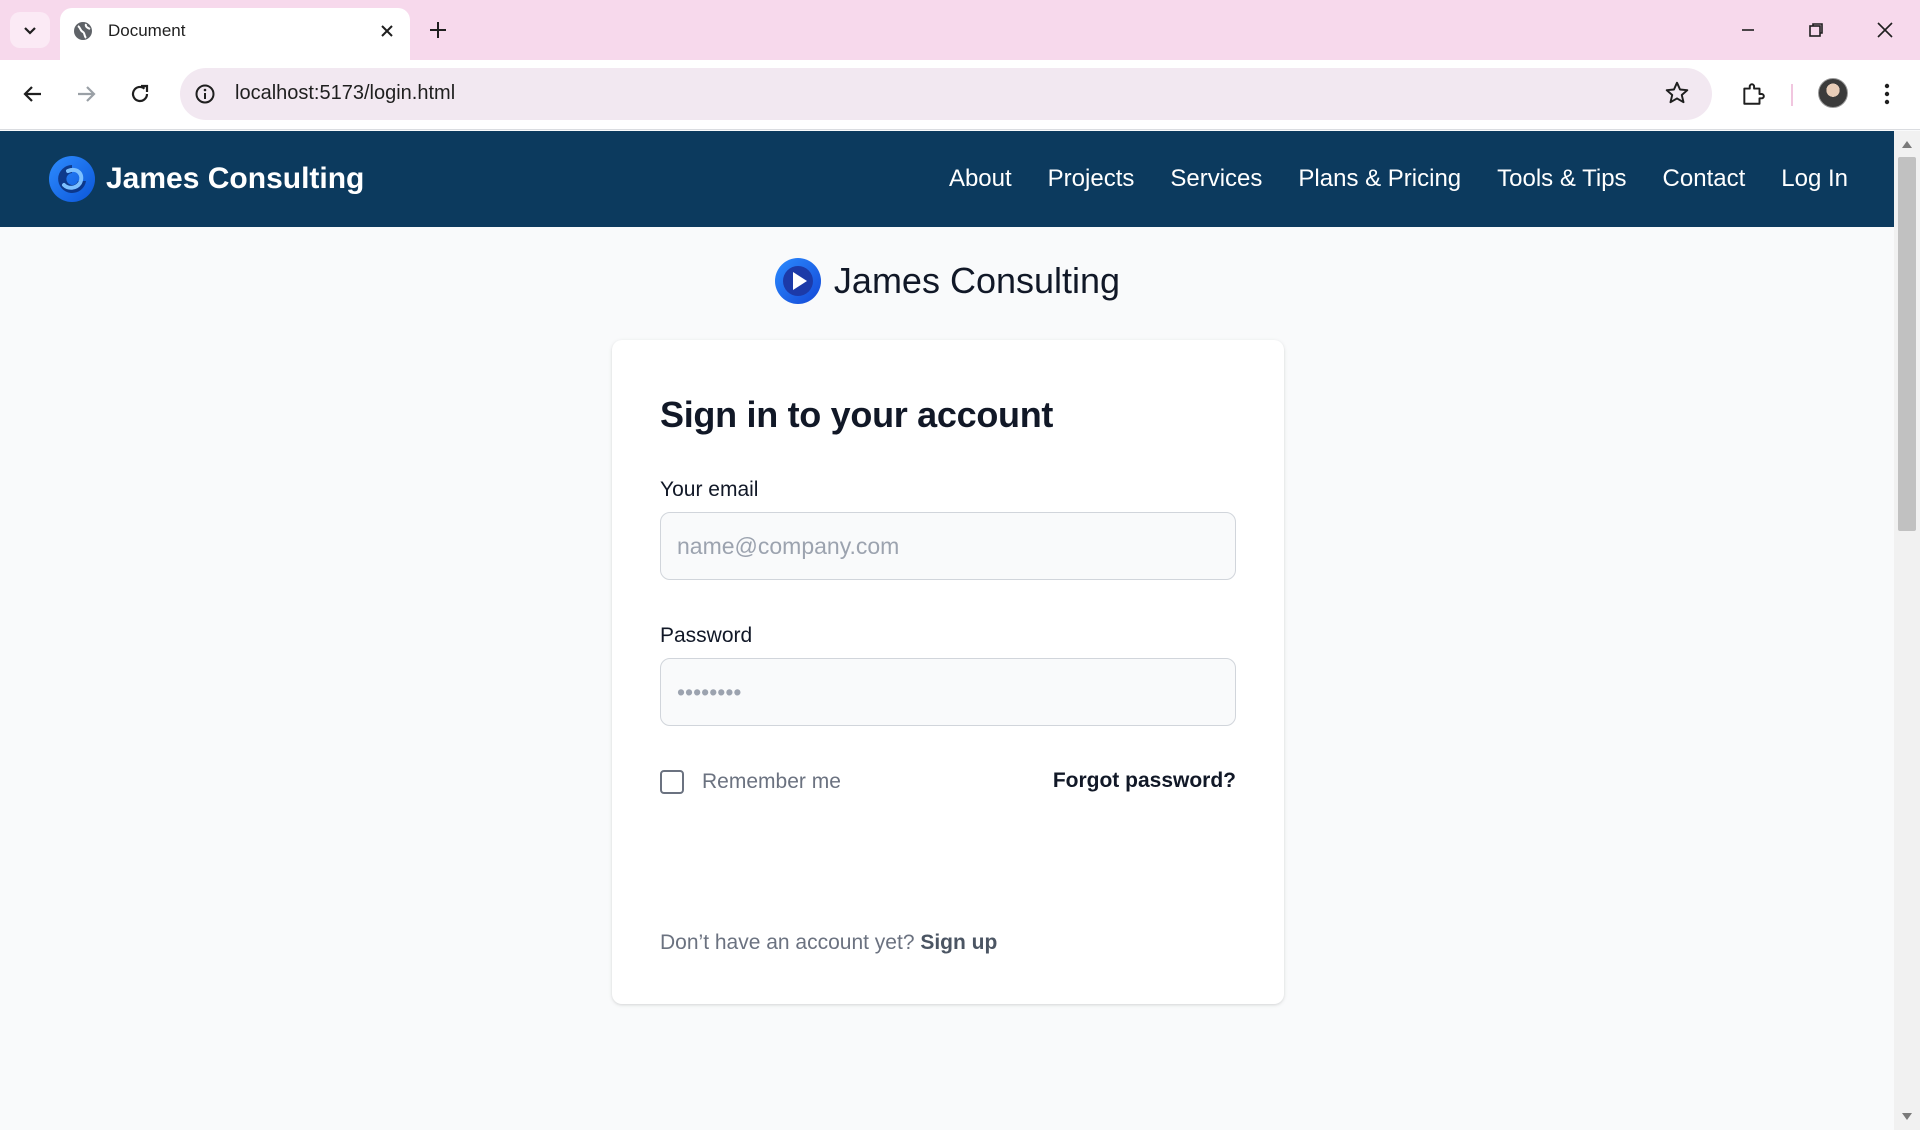 This screenshot has height=1130, width=1920. I want to click on info-icon, so click(205, 94).